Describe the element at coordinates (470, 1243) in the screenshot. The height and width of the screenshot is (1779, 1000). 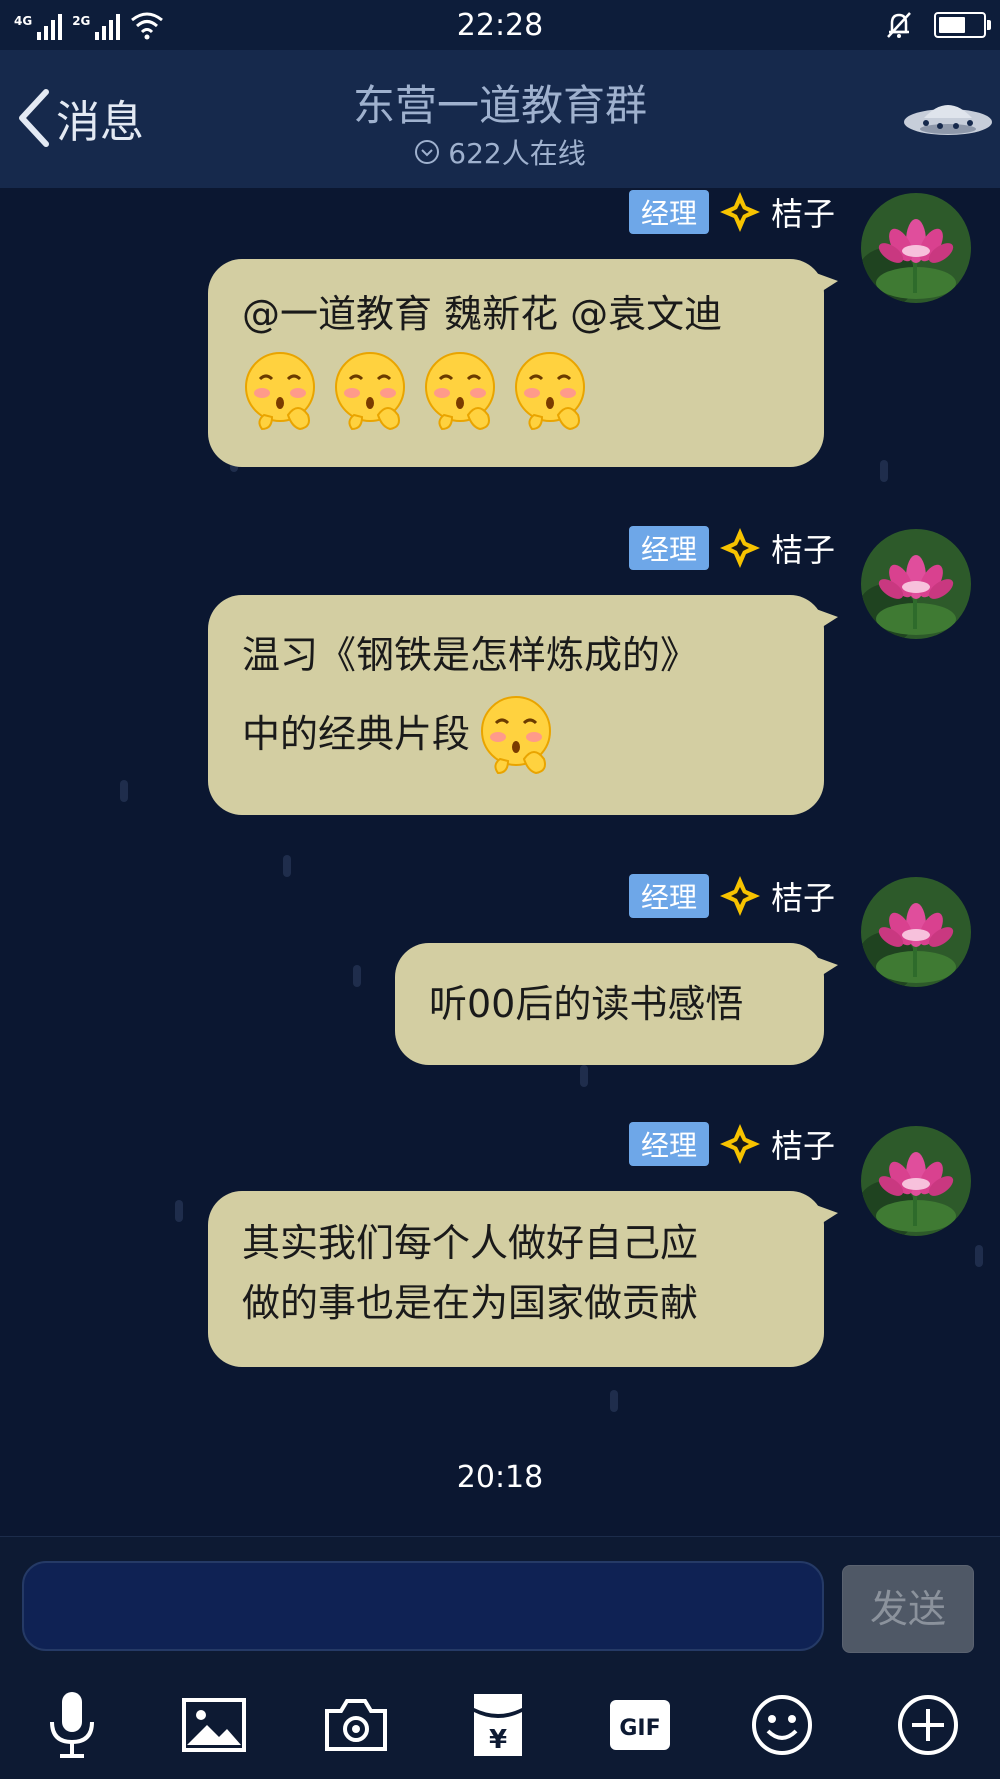
I see `message-text: 其实我们每个人做好自己应` at that location.